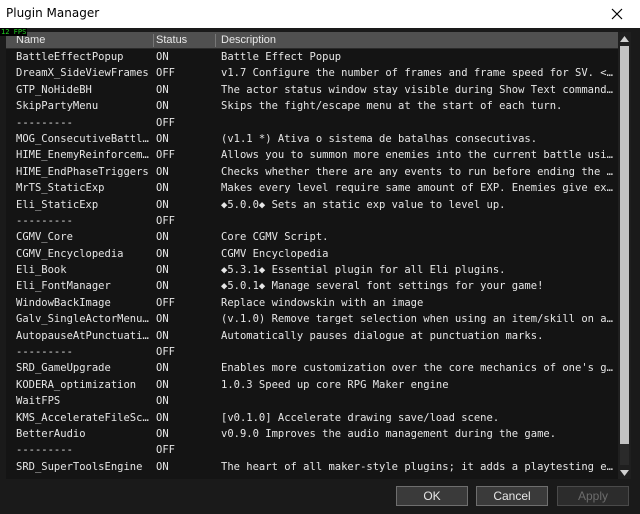 Image resolution: width=640 pixels, height=514 pixels. Describe the element at coordinates (417, 40) in the screenshot. I see `column-header-description: Description` at that location.